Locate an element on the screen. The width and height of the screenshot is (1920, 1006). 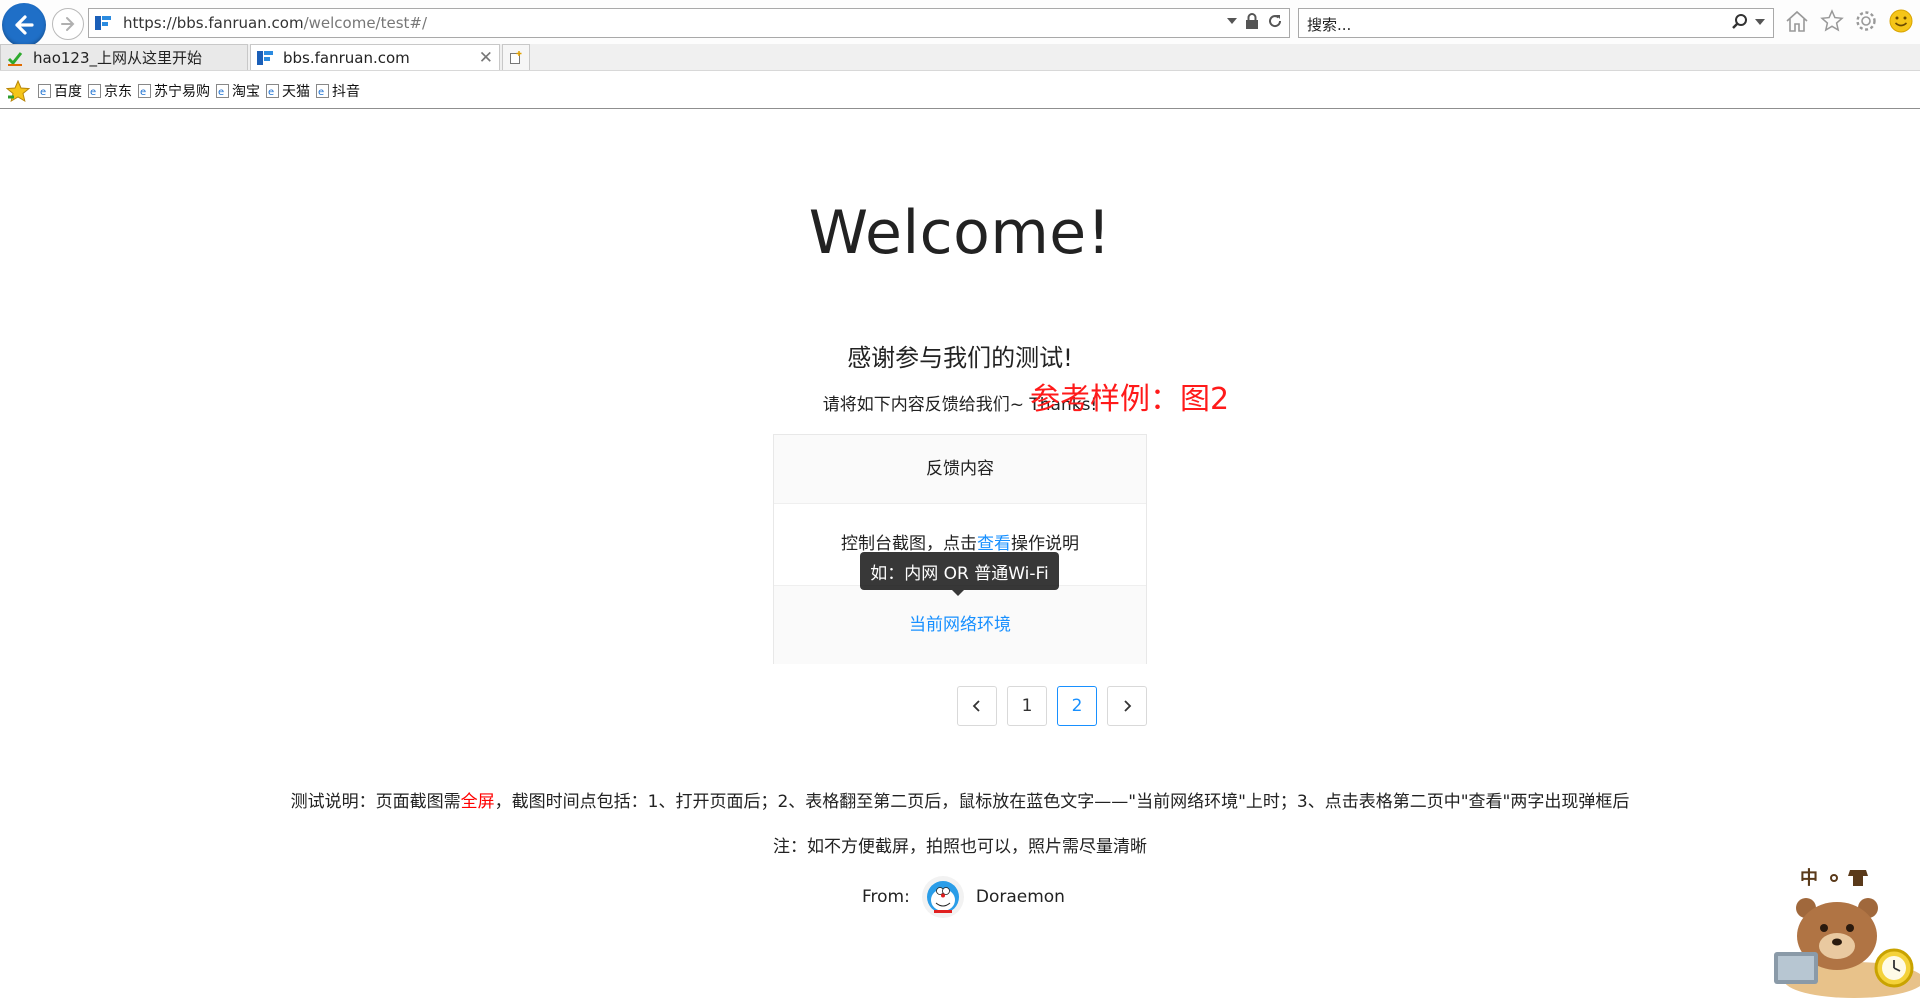
favorite-label: 百度 is located at coordinates (68, 92).